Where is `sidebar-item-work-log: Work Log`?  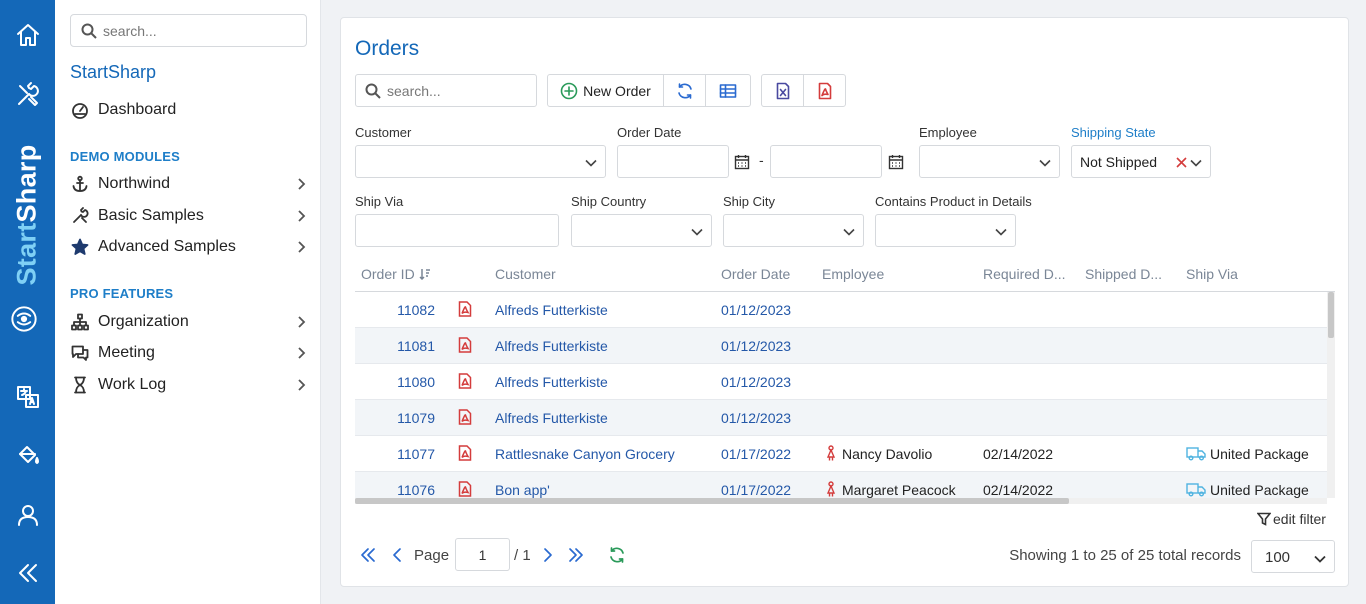 sidebar-item-work-log: Work Log is located at coordinates (190, 385).